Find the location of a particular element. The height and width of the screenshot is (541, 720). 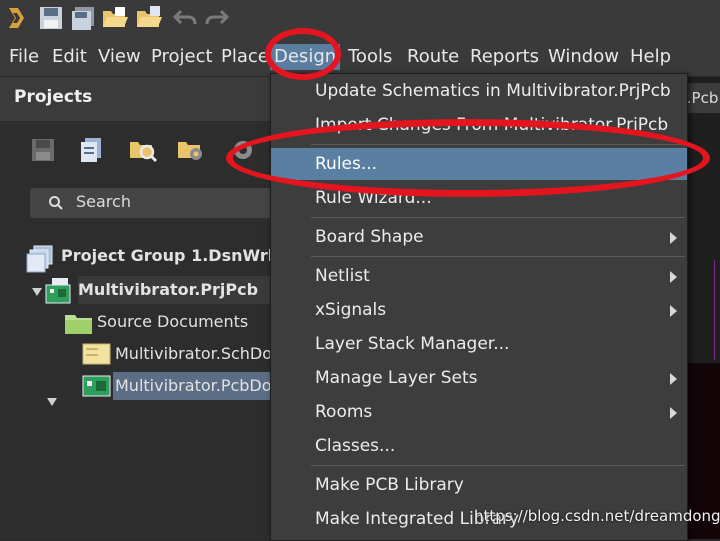

pcb-doc-icon is located at coordinates (97, 388).